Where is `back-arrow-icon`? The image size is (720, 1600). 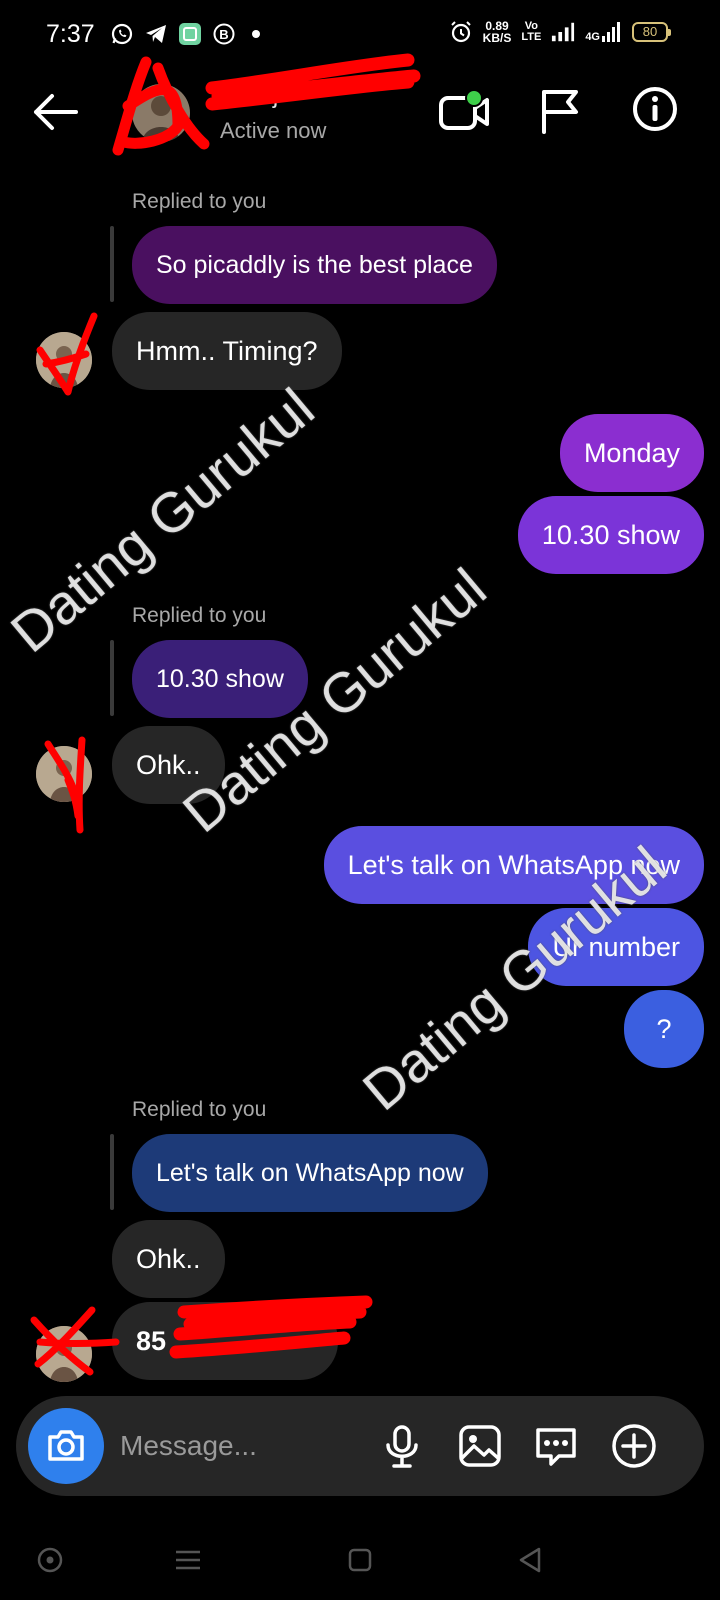 back-arrow-icon is located at coordinates (56, 112).